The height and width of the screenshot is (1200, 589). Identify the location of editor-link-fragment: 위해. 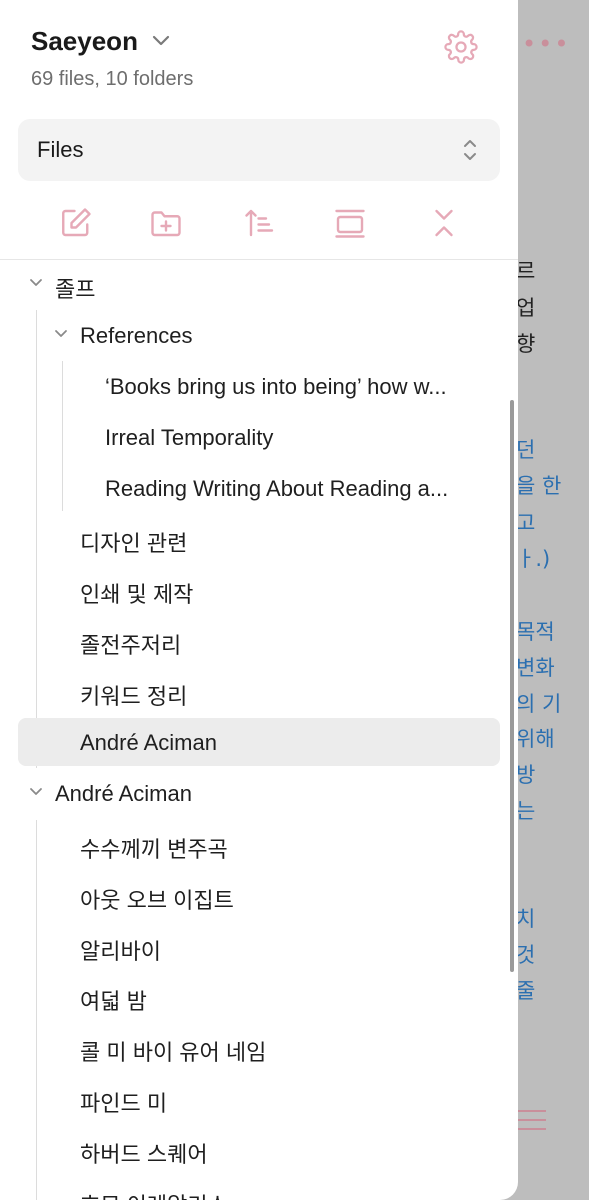
(535, 739).